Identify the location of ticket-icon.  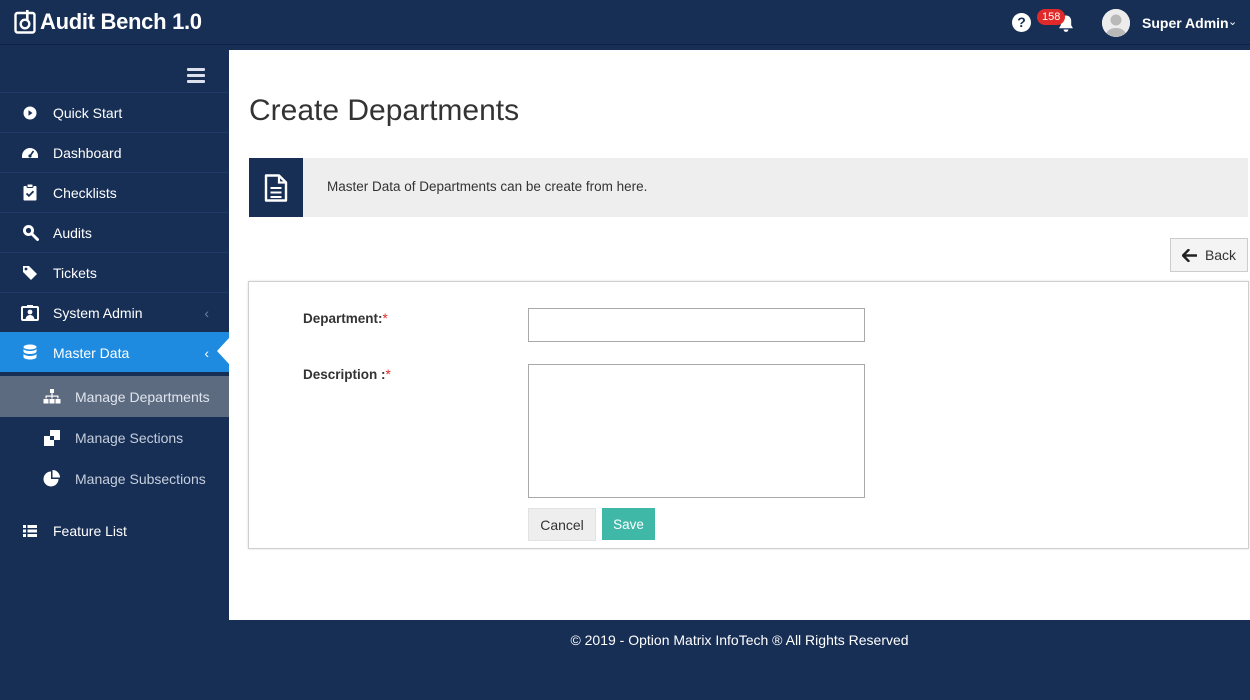
(30, 273).